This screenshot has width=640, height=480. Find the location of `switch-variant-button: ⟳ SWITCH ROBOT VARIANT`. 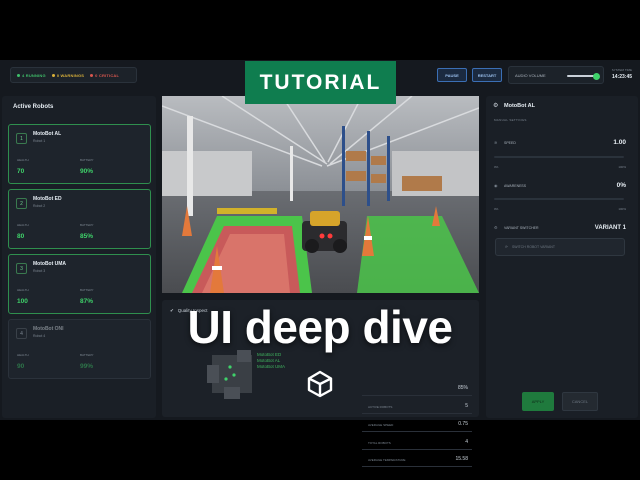

switch-variant-button: ⟳ SWITCH ROBOT VARIANT is located at coordinates (560, 247).